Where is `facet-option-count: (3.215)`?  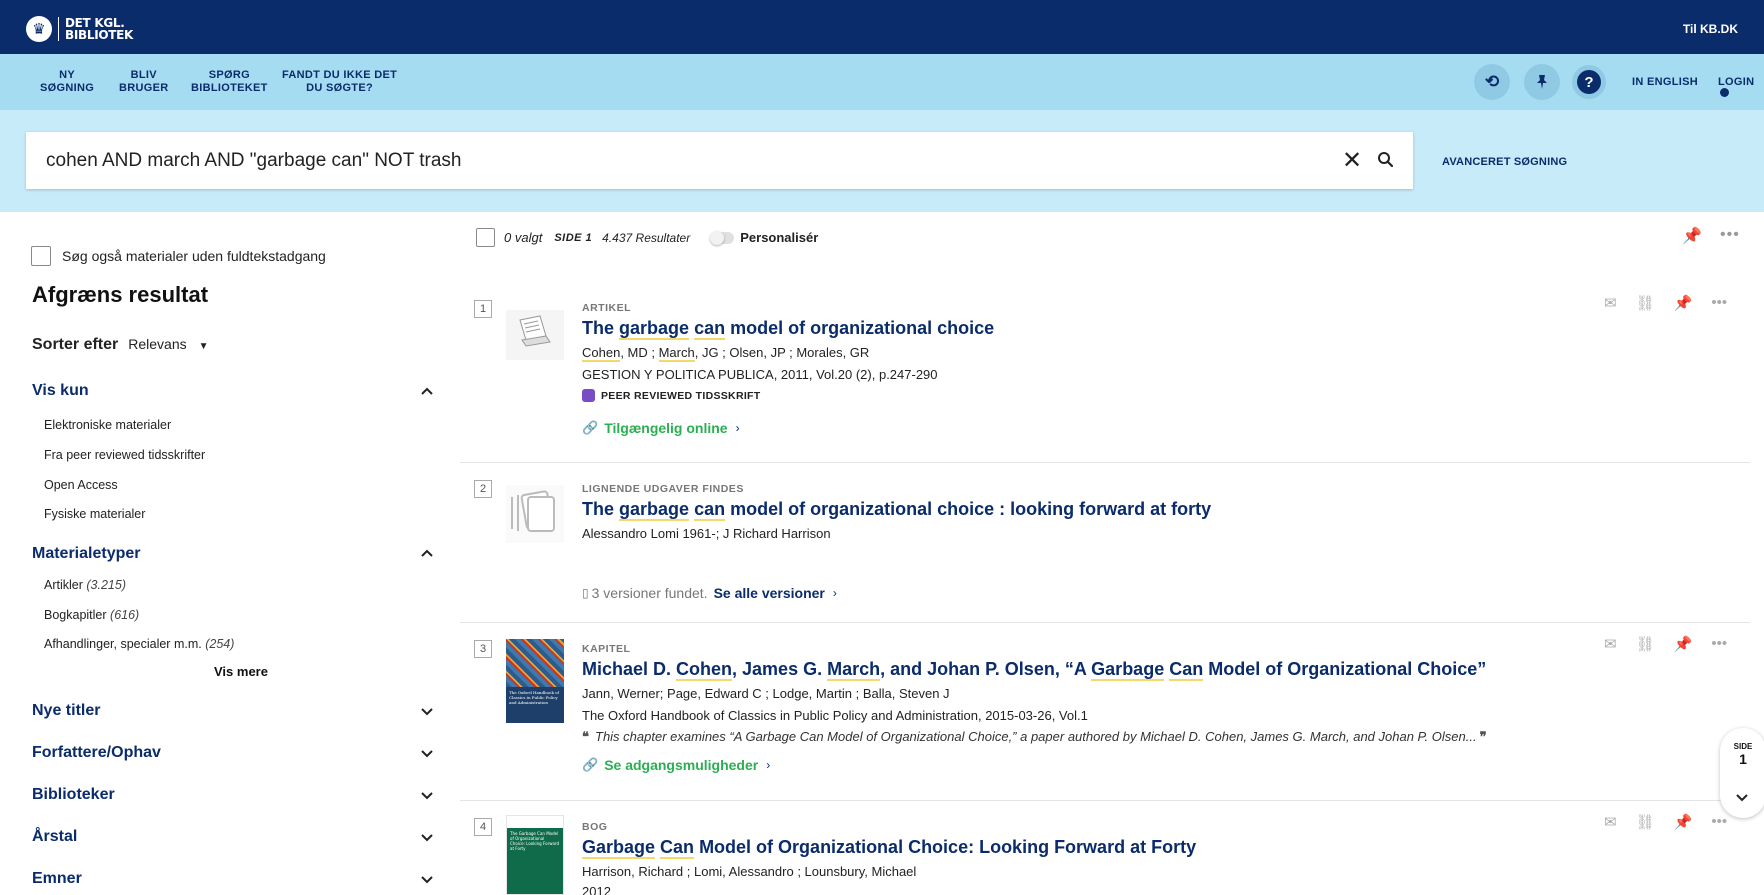 facet-option-count: (3.215) is located at coordinates (106, 585).